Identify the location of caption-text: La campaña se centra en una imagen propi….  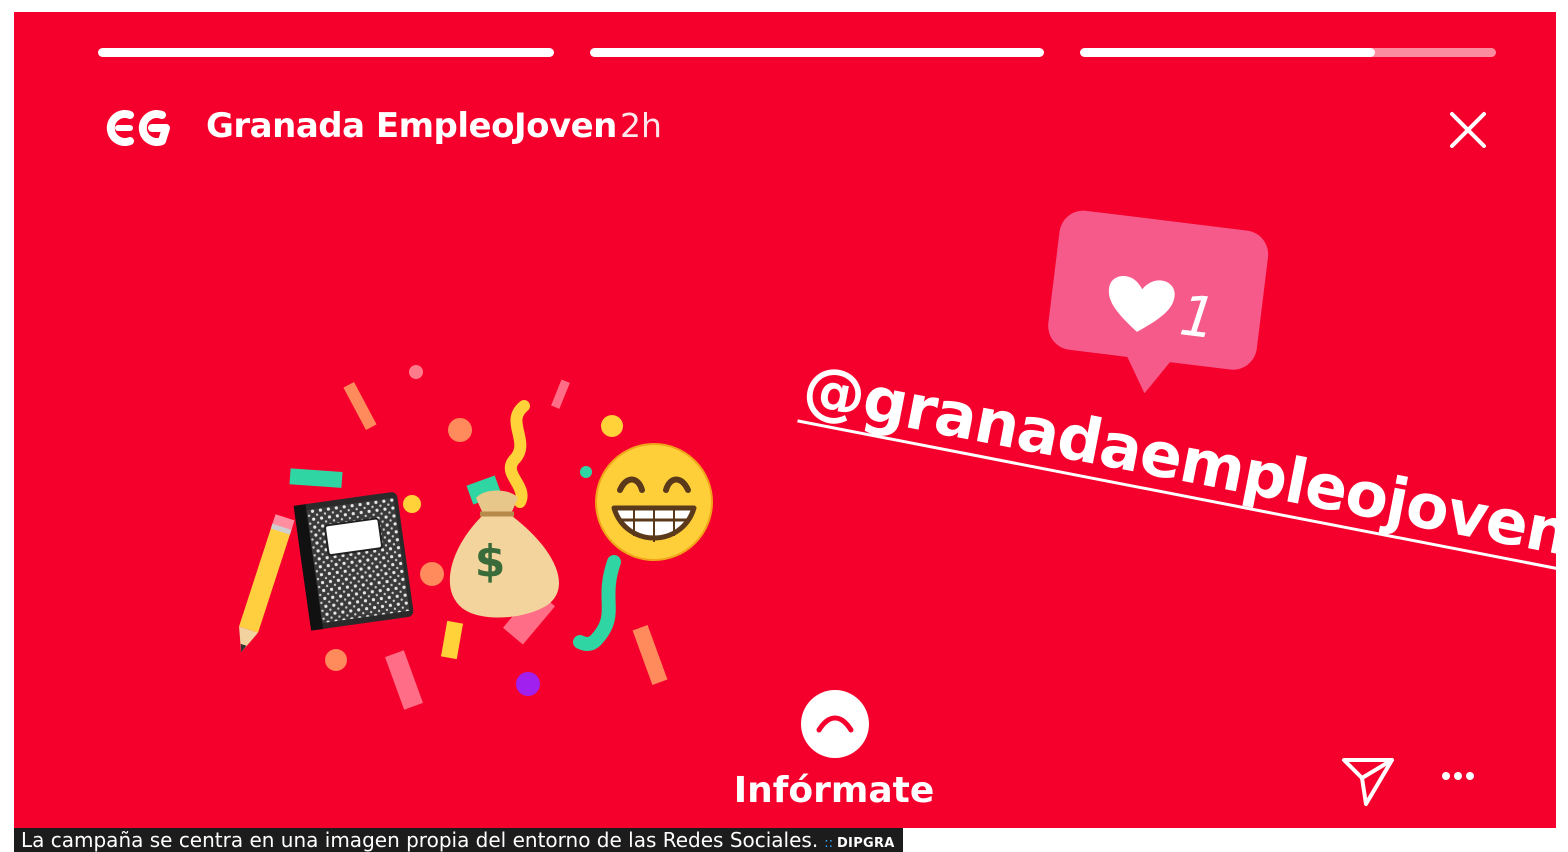
(420, 840).